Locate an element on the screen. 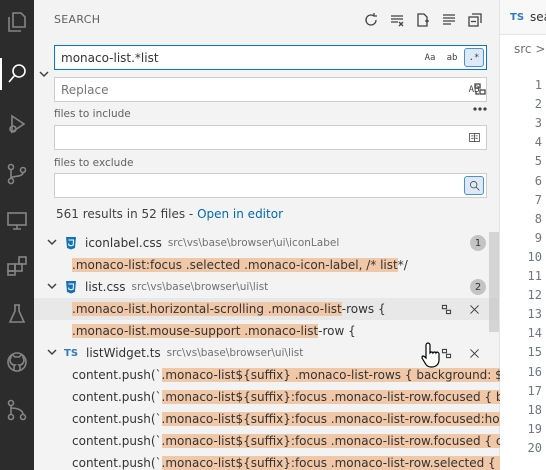 Image resolution: width=546 pixels, height=470 pixels. refresh-icon is located at coordinates (371, 20).